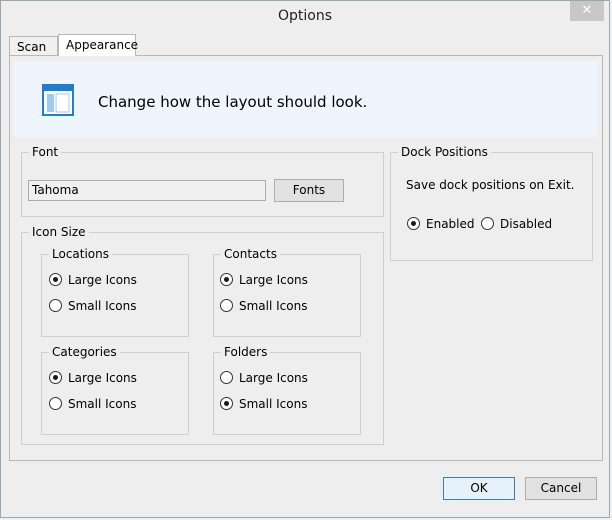  I want to click on fonts-button: Fonts, so click(309, 190).